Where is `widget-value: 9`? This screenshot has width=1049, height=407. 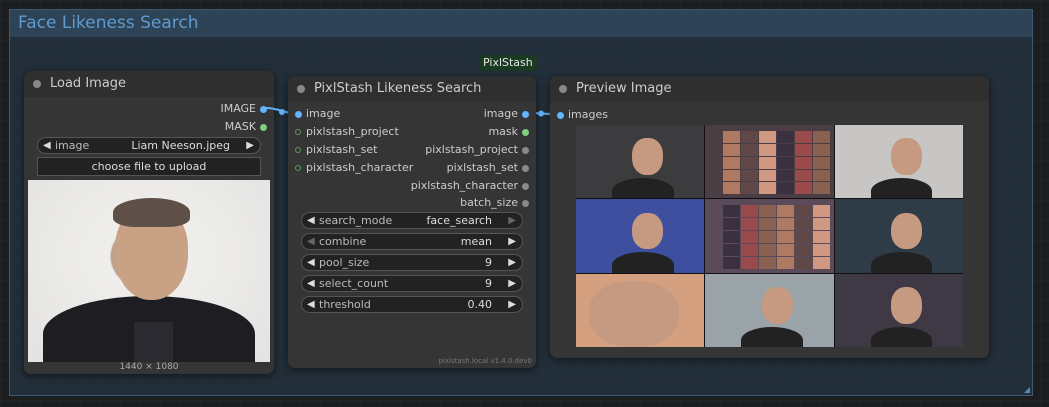
widget-value: 9 is located at coordinates (488, 262).